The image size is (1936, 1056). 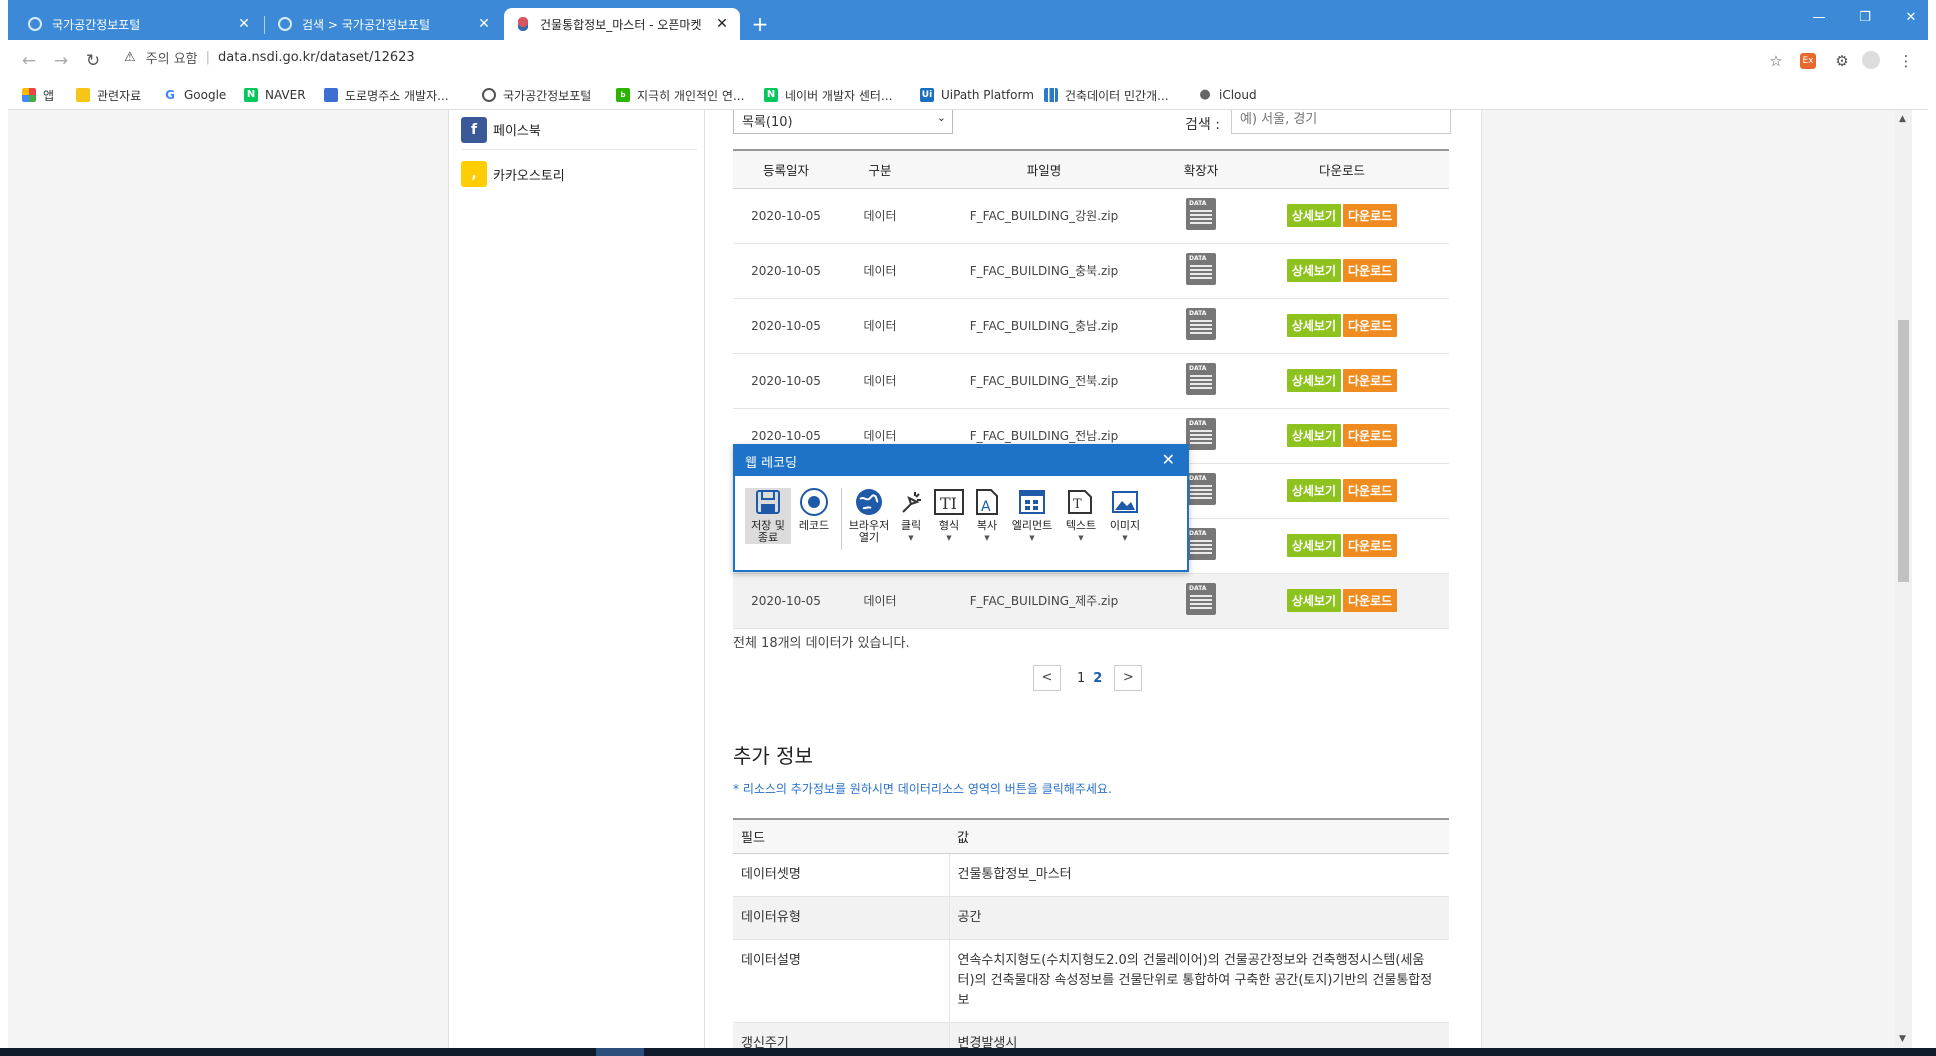 I want to click on bookmark-folder: 관련자료, so click(x=108, y=95).